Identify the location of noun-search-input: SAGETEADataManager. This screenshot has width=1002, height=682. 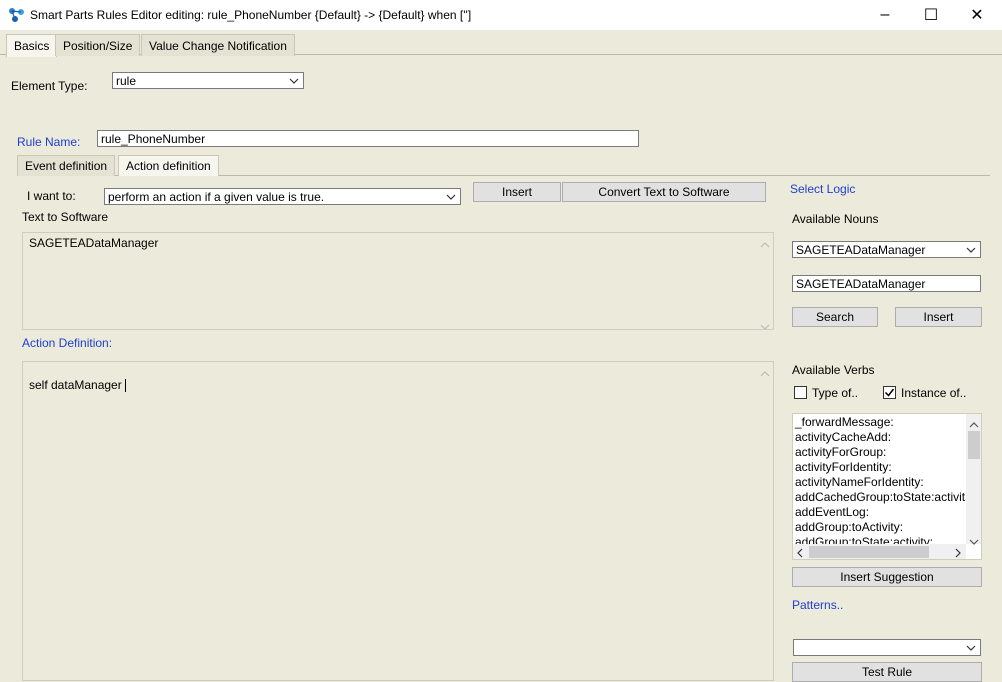
(886, 283).